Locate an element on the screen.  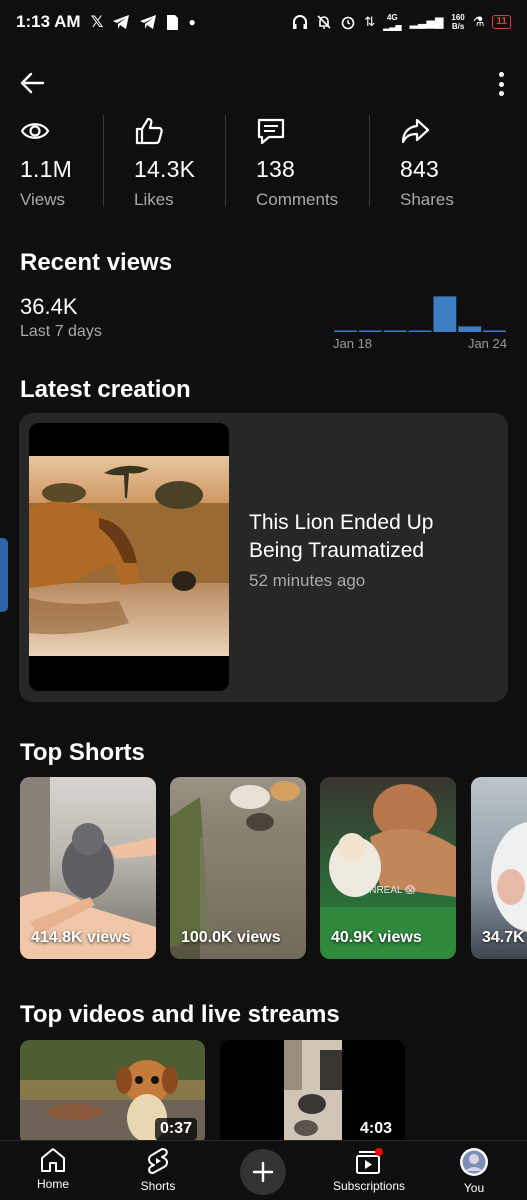
thumbs-up-icon is located at coordinates (149, 131).